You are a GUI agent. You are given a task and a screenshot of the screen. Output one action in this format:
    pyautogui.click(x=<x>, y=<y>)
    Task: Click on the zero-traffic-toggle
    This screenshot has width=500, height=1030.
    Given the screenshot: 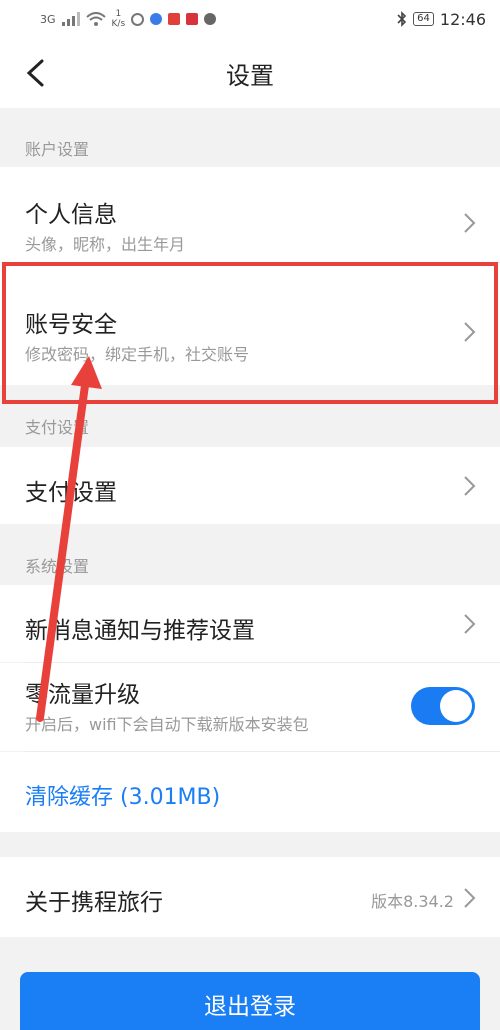 What is the action you would take?
    pyautogui.click(x=443, y=706)
    